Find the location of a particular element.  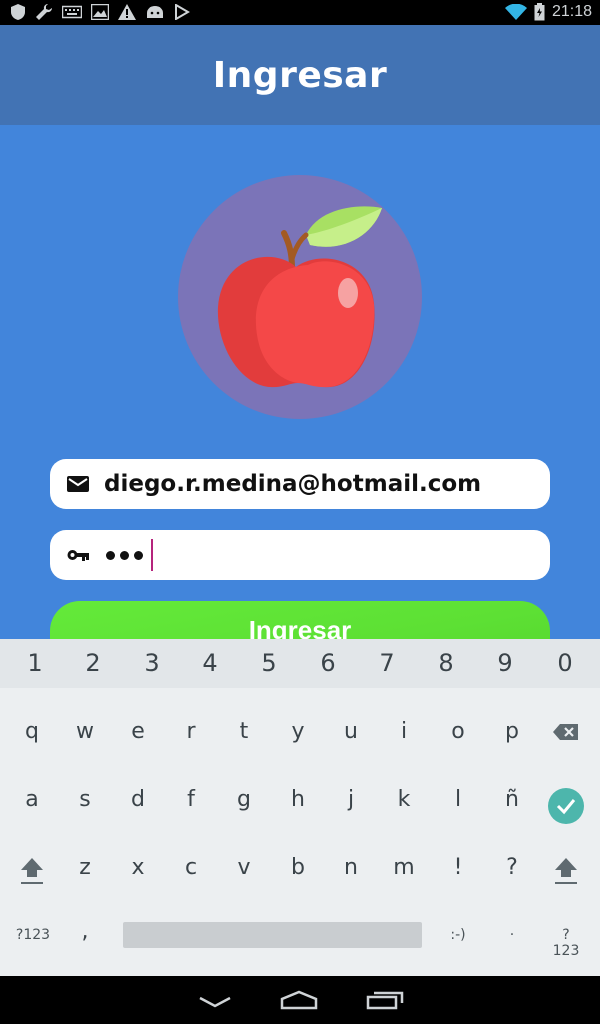

key-icon is located at coordinates (78, 555).